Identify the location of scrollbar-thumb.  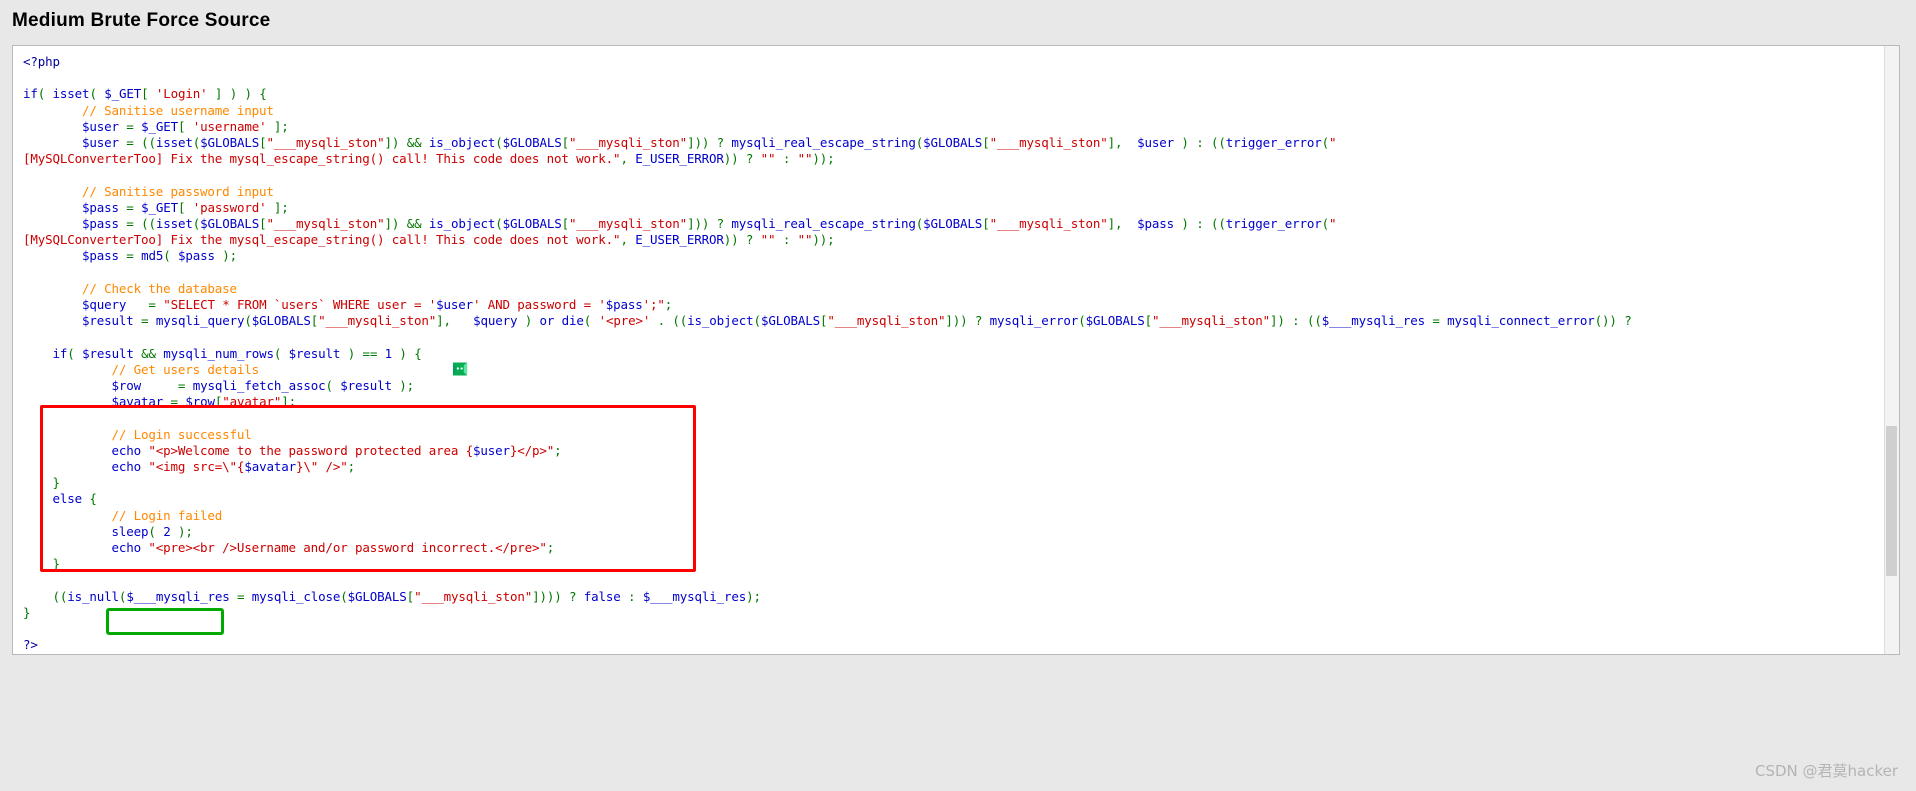
(1891, 501).